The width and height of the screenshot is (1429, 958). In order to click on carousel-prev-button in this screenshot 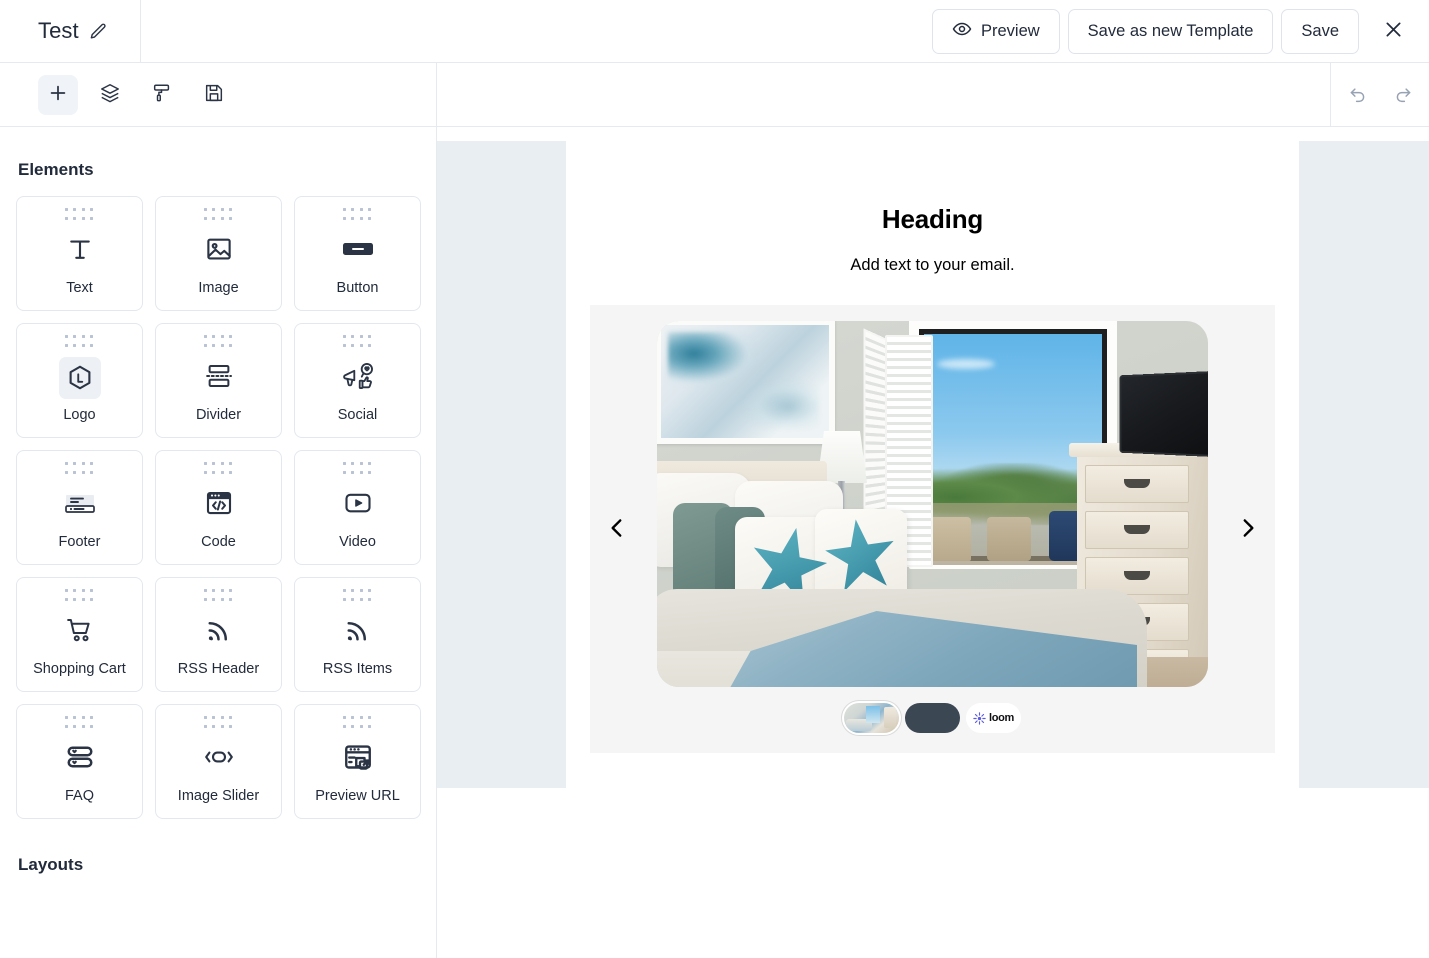, I will do `click(617, 529)`.